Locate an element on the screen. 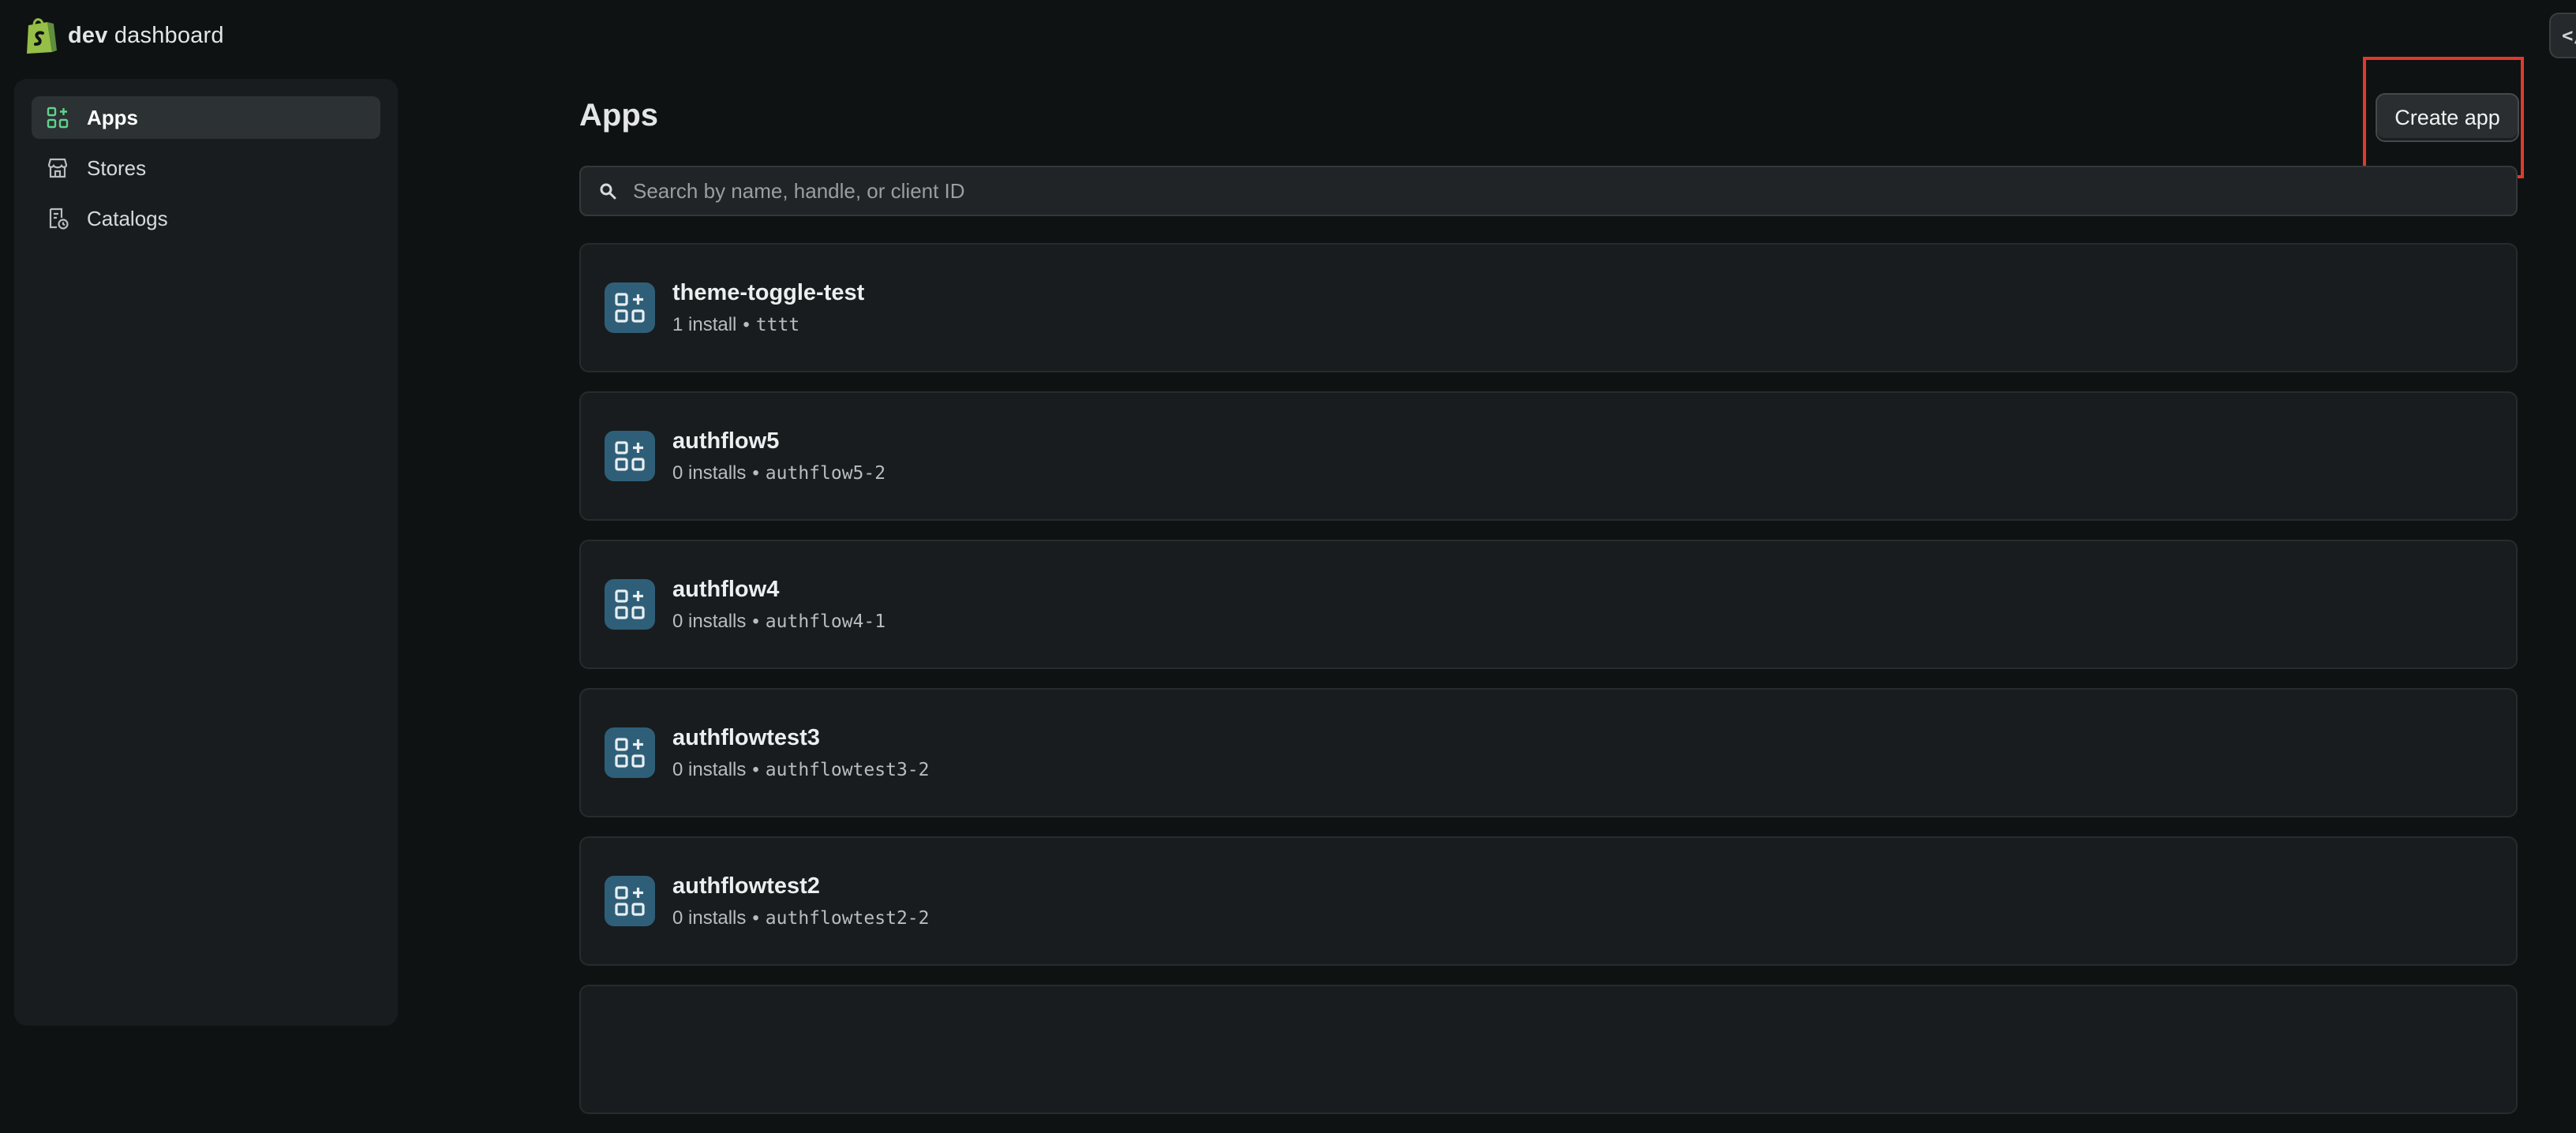 This screenshot has width=2576, height=1133. top-bar: dev dashboard </ is located at coordinates (1288, 35).